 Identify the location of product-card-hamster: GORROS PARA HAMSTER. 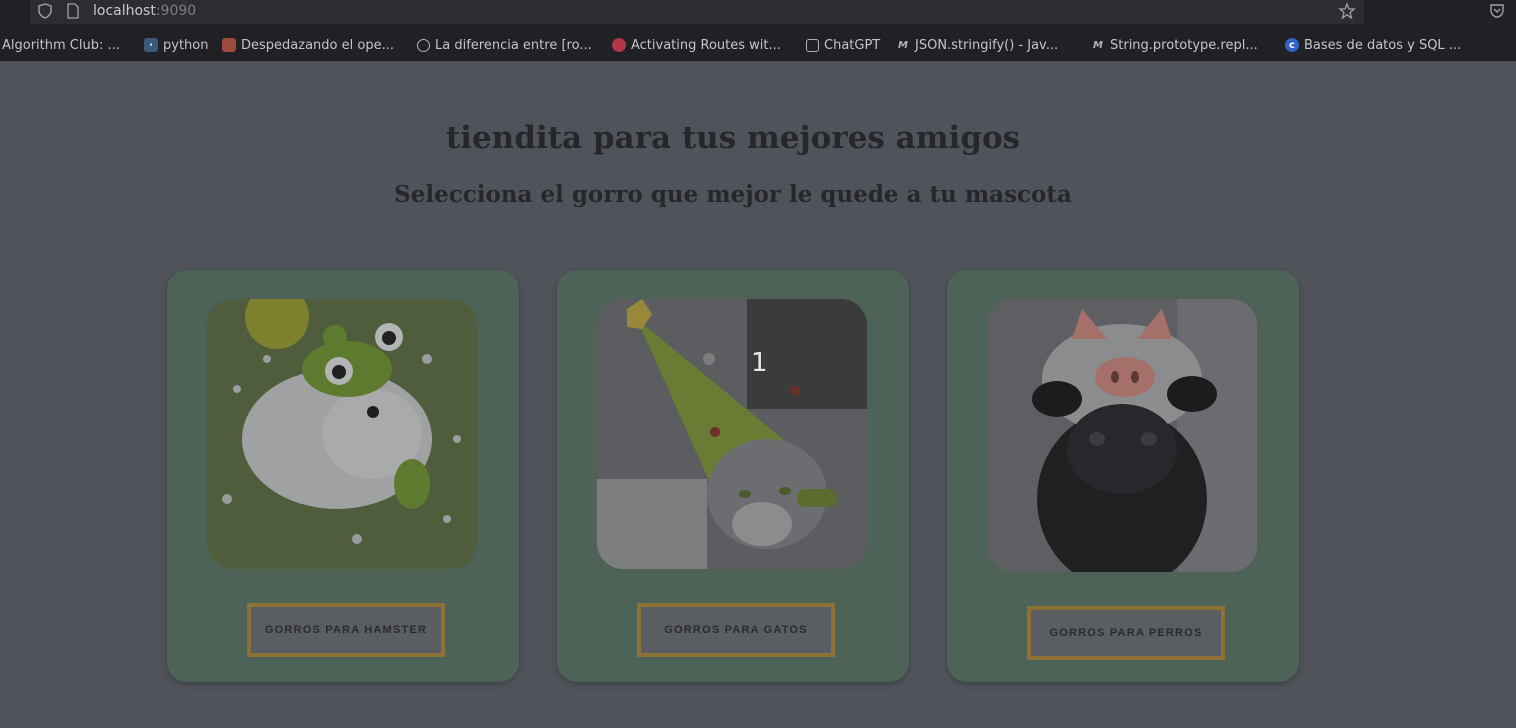
(343, 476).